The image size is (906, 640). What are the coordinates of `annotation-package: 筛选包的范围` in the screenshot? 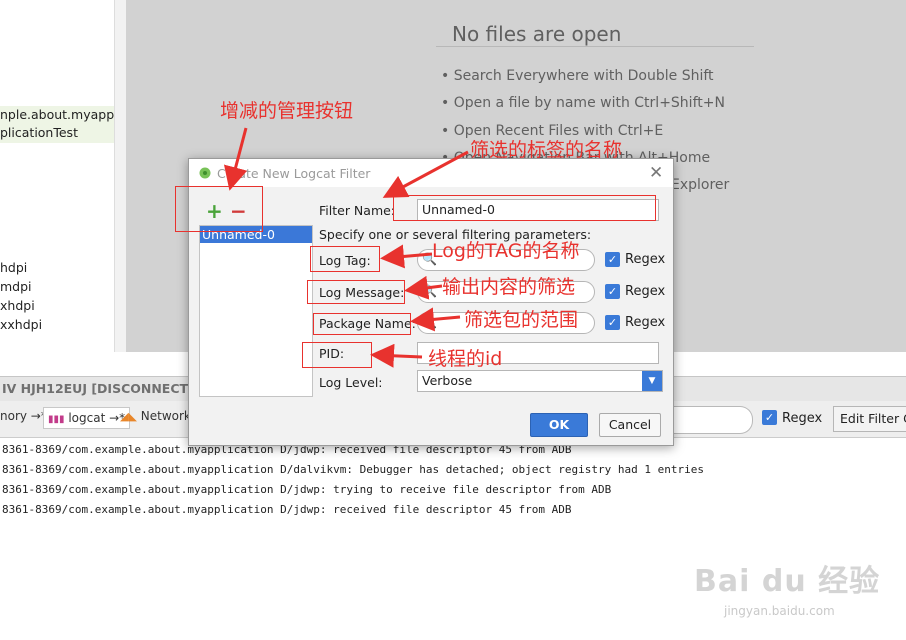 It's located at (521, 320).